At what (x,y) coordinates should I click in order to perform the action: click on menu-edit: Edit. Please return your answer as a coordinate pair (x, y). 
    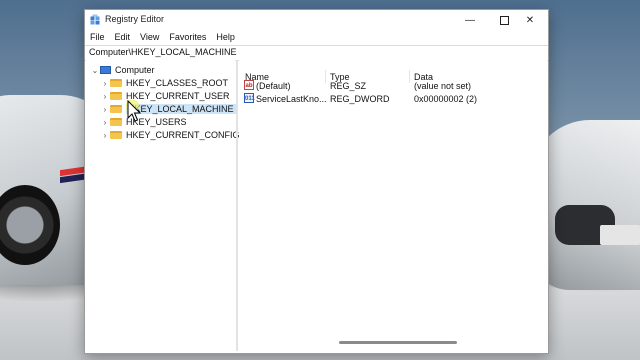
    Looking at the image, I should click on (123, 37).